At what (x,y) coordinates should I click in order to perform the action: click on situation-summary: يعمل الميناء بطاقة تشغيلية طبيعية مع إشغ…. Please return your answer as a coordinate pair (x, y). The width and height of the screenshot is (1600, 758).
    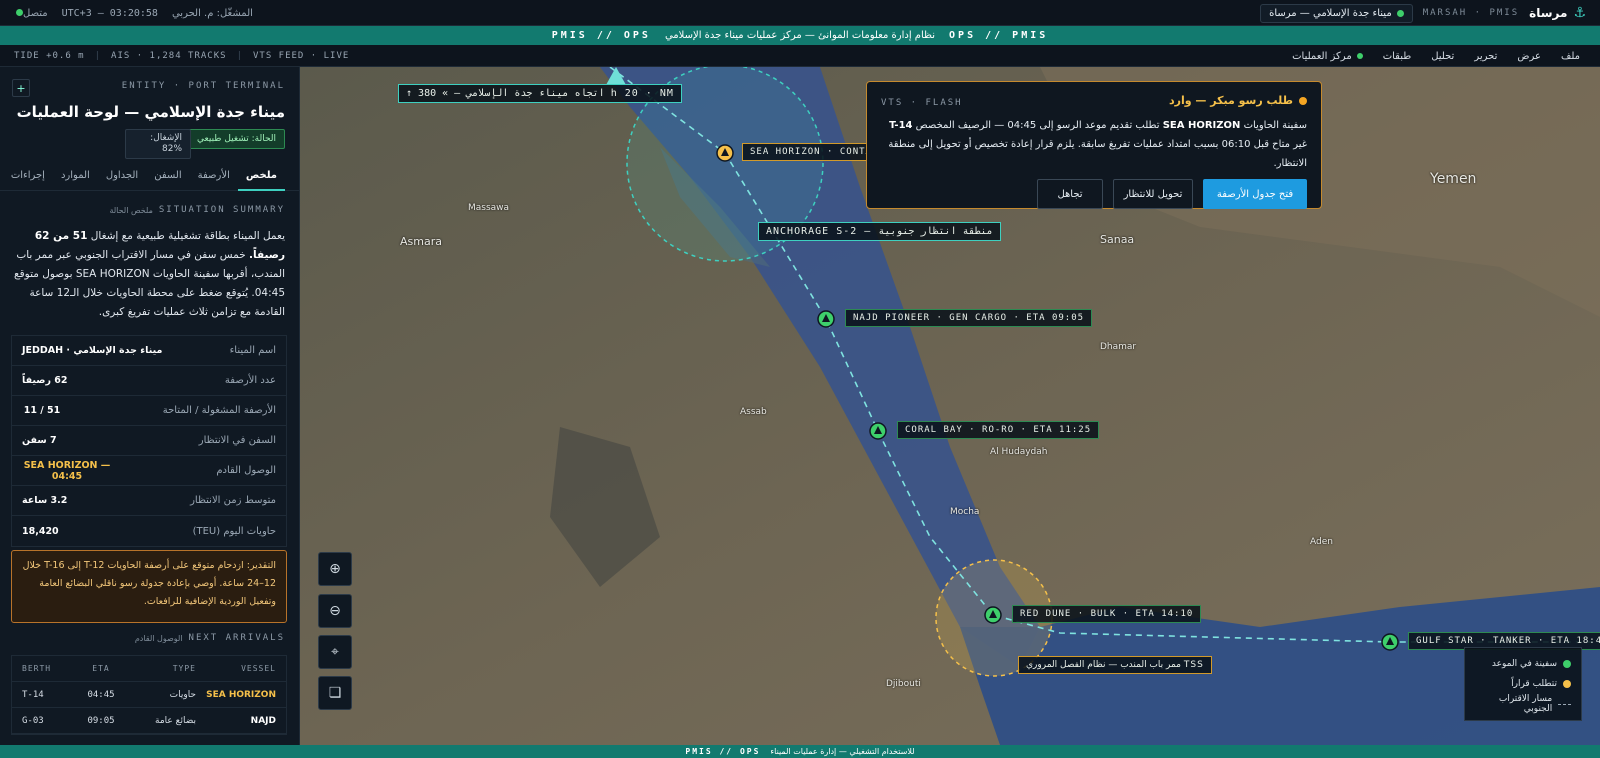
    Looking at the image, I should click on (149, 274).